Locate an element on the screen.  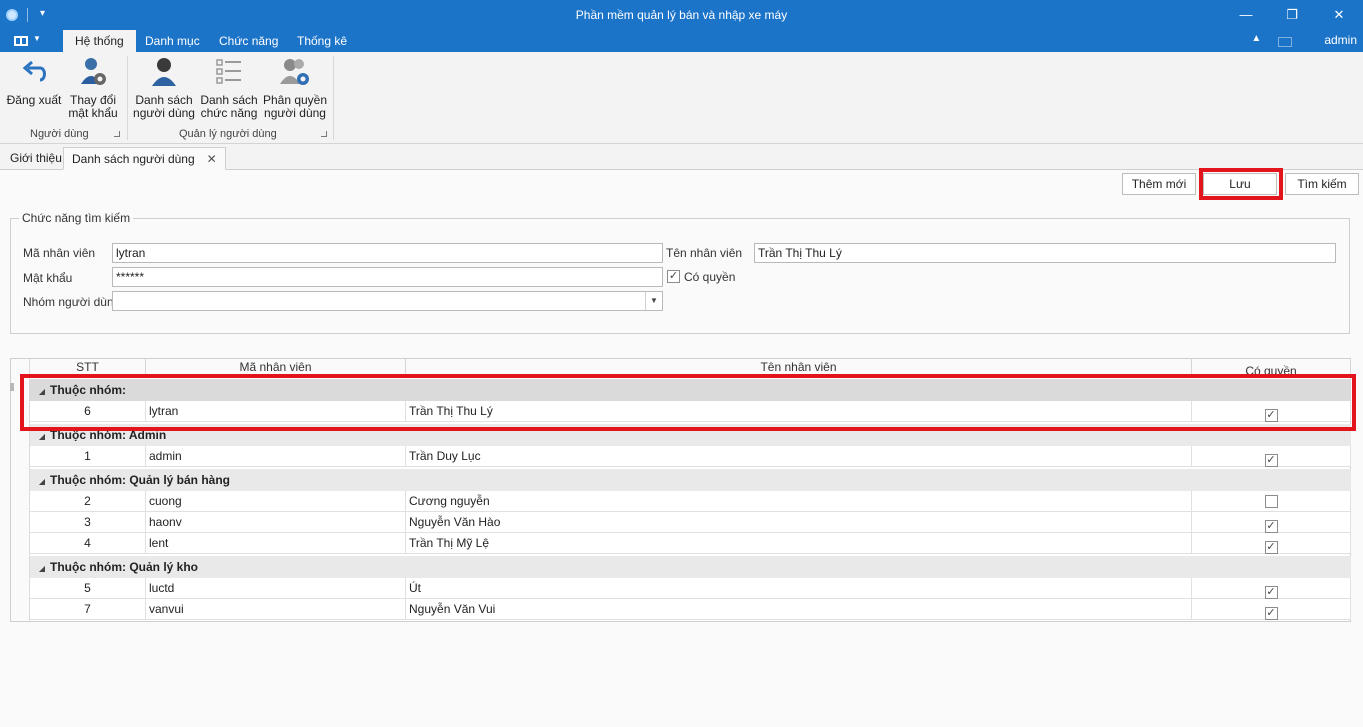
cell-employee-id: admin is located at coordinates (276, 456).